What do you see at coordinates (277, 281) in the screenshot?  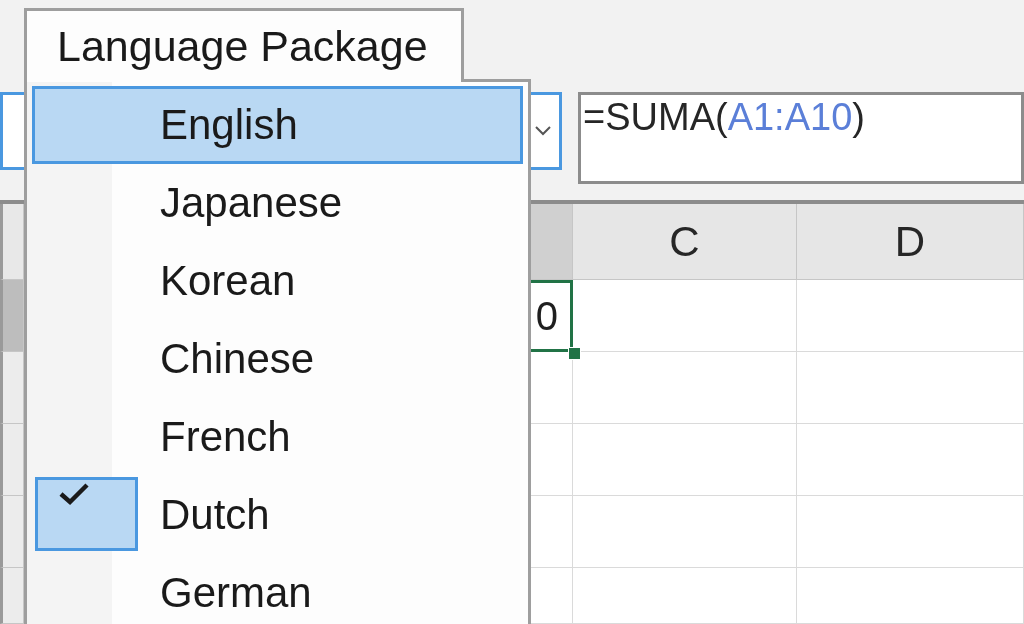 I see `menu-item: Korean` at bounding box center [277, 281].